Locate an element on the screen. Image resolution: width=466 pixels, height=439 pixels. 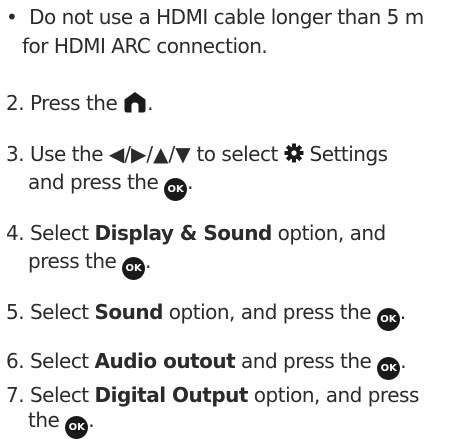
step-3: 3. Use the ◀/▶/▲/▼ to select Settings is located at coordinates (197, 154).